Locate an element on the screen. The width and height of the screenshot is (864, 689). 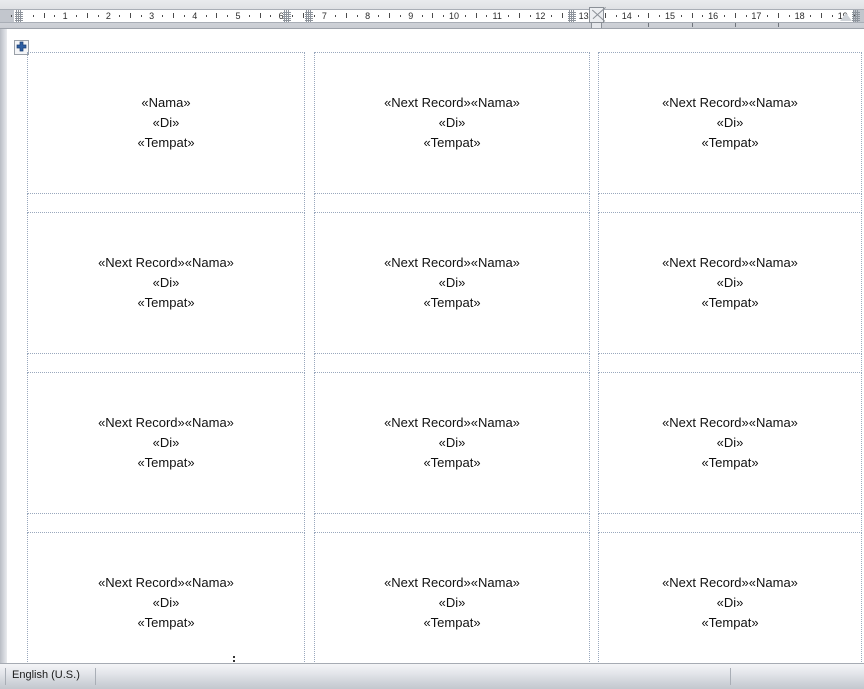
label-cell-r4c1: «Next Record»«Nama» «Di» «Tempat» is located at coordinates (166, 597).